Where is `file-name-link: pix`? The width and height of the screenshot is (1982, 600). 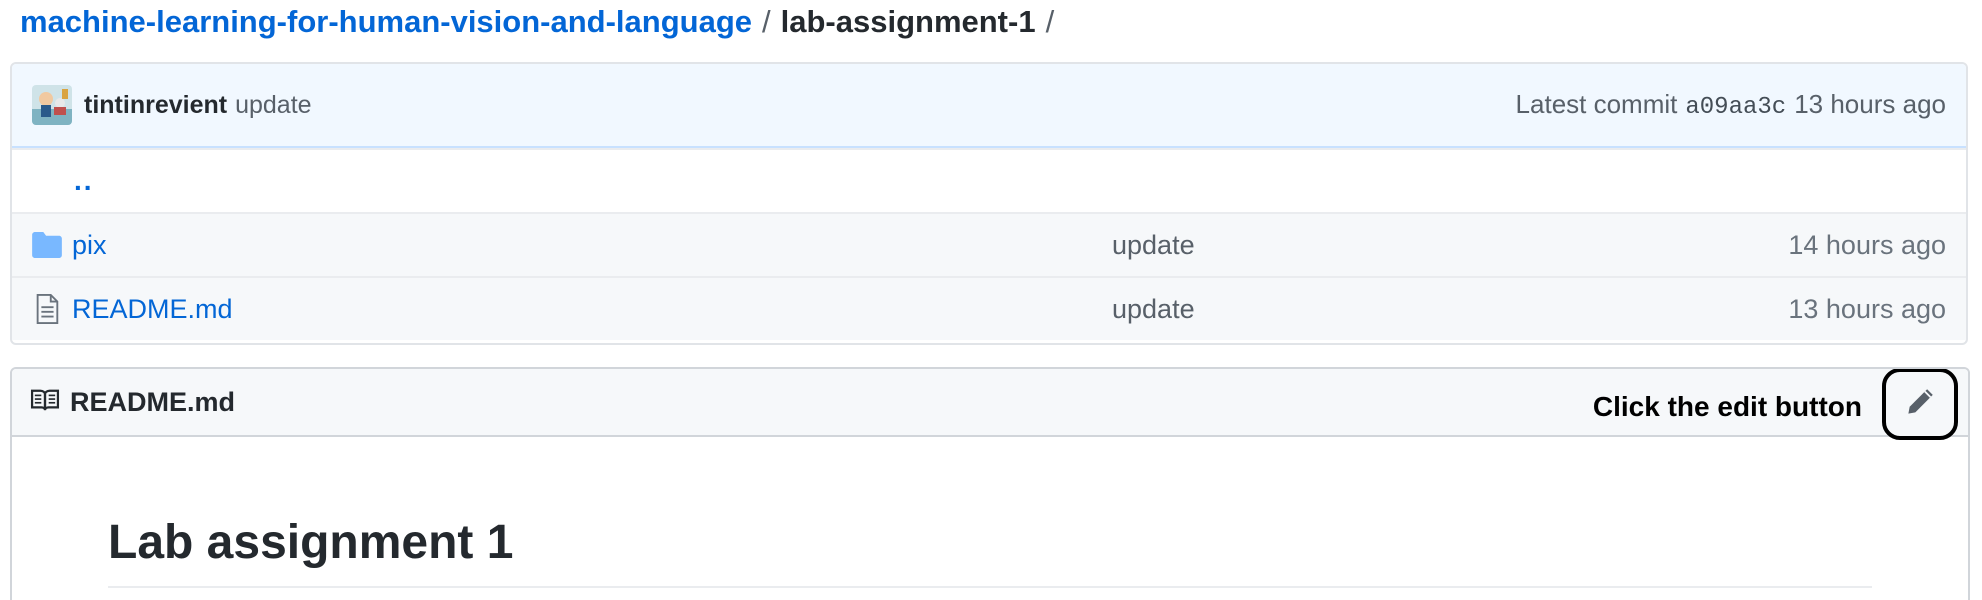 file-name-link: pix is located at coordinates (592, 245).